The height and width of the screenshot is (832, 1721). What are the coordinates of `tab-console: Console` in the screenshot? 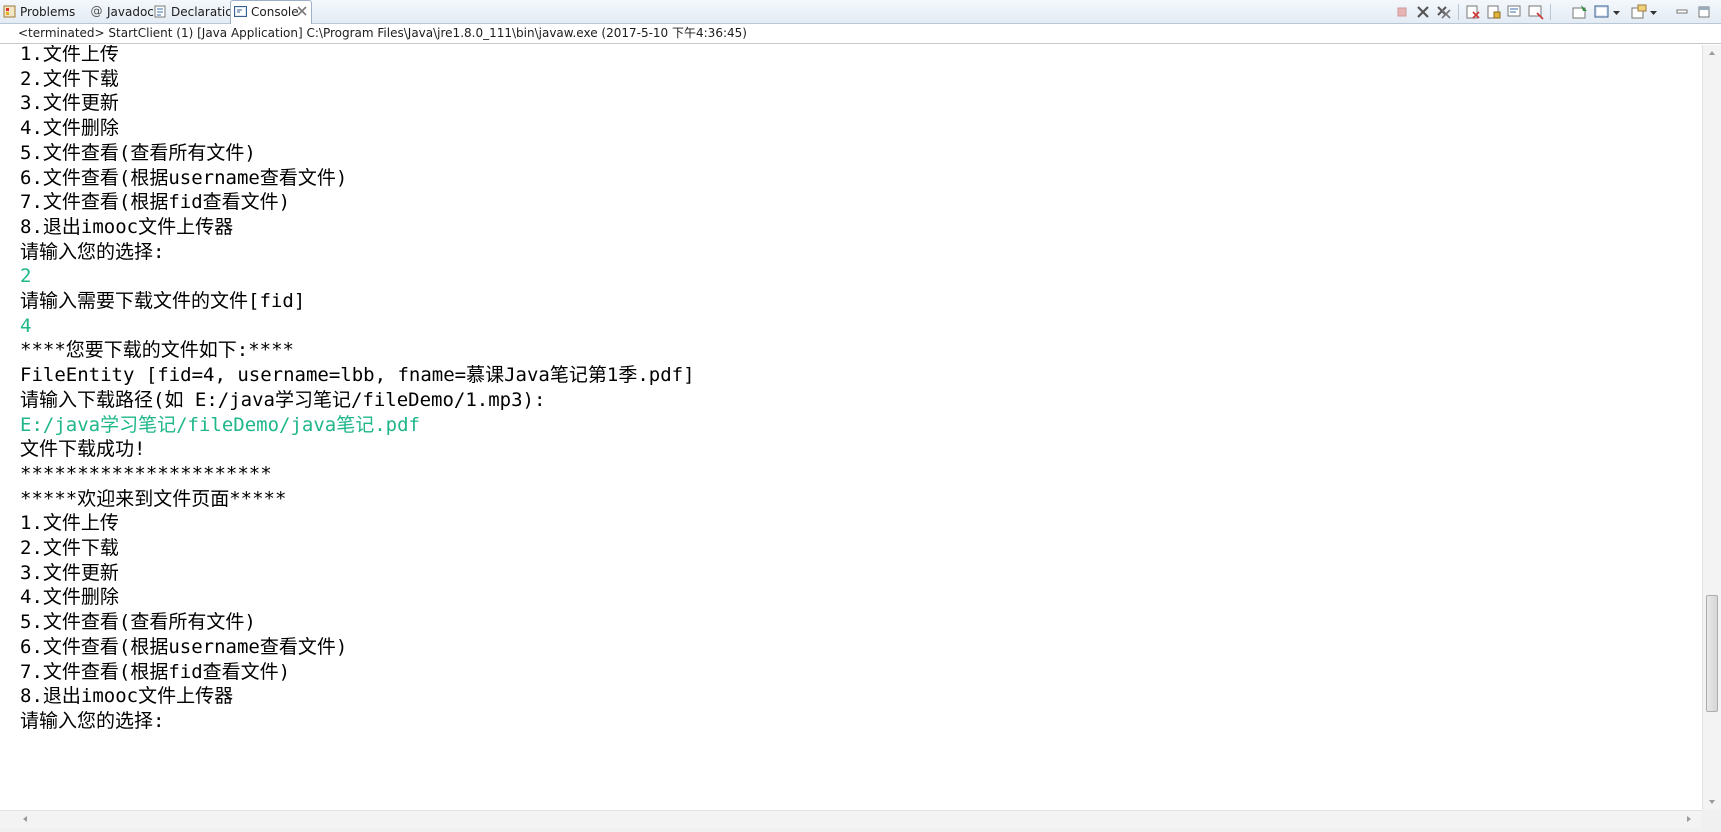 It's located at (271, 12).